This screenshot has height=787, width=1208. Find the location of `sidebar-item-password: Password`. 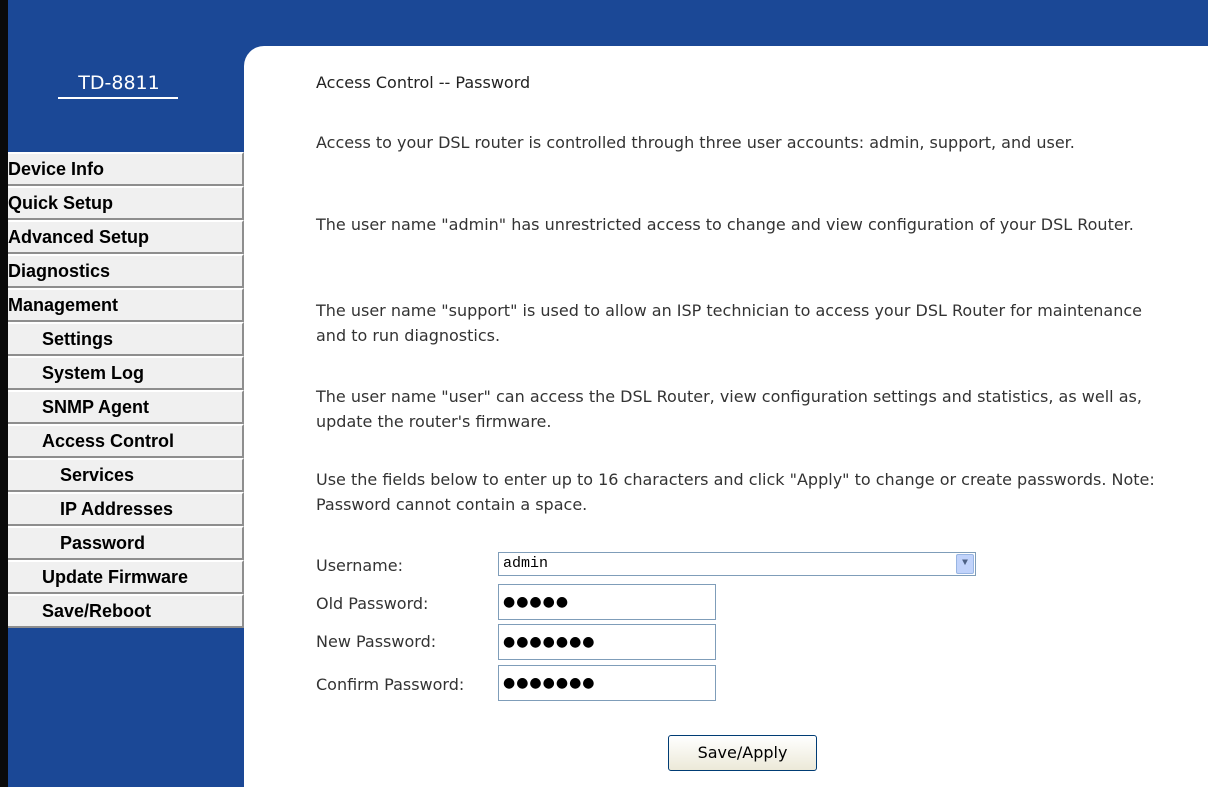

sidebar-item-password: Password is located at coordinates (126, 543).